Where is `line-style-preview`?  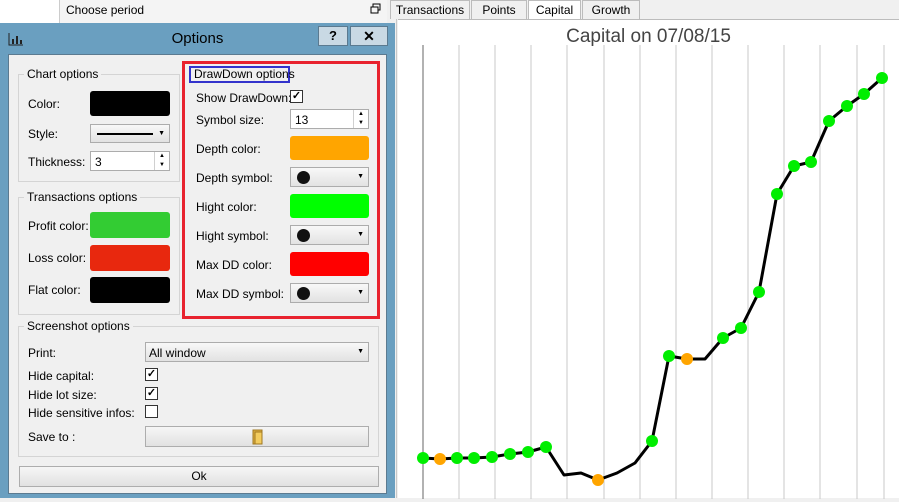 line-style-preview is located at coordinates (125, 134).